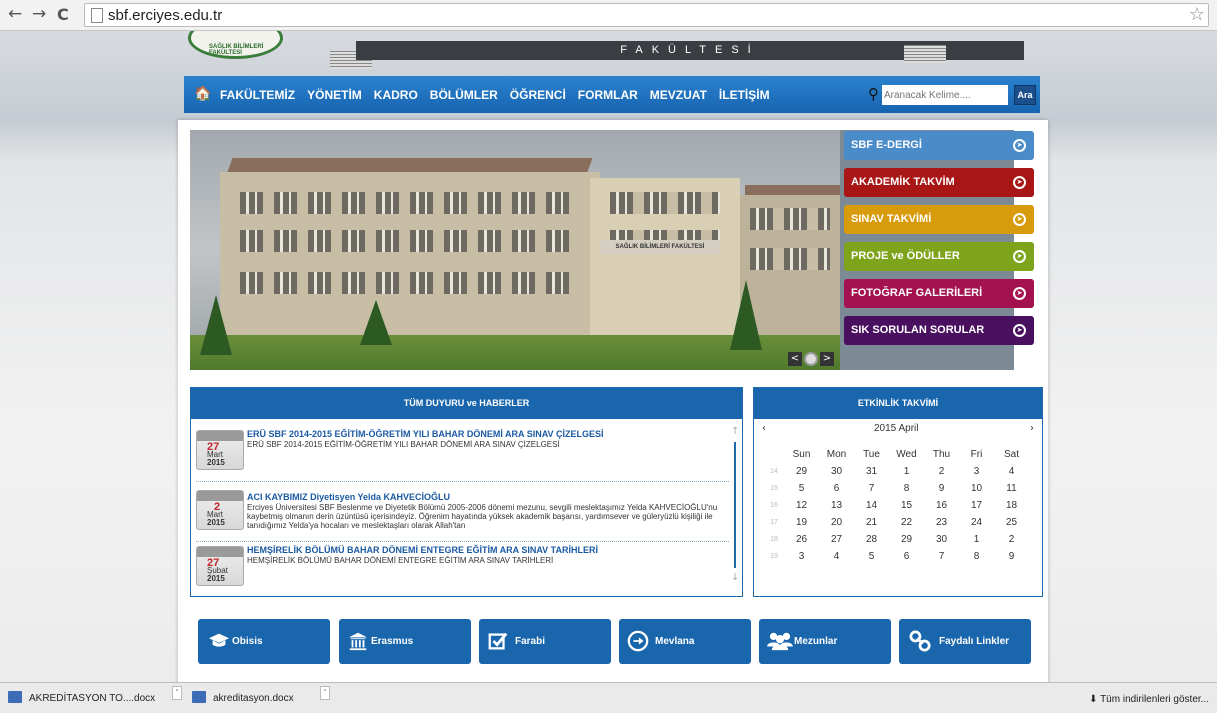  What do you see at coordinates (243, 699) in the screenshot?
I see `download-item: akreditasyon.docx` at bounding box center [243, 699].